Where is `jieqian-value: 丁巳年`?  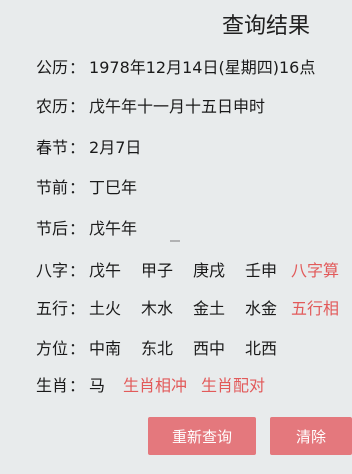 jieqian-value: 丁巳年 is located at coordinates (113, 187).